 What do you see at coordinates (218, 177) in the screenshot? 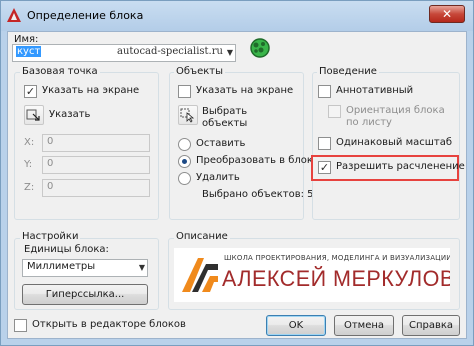
I see `delete-label: Удалить` at bounding box center [218, 177].